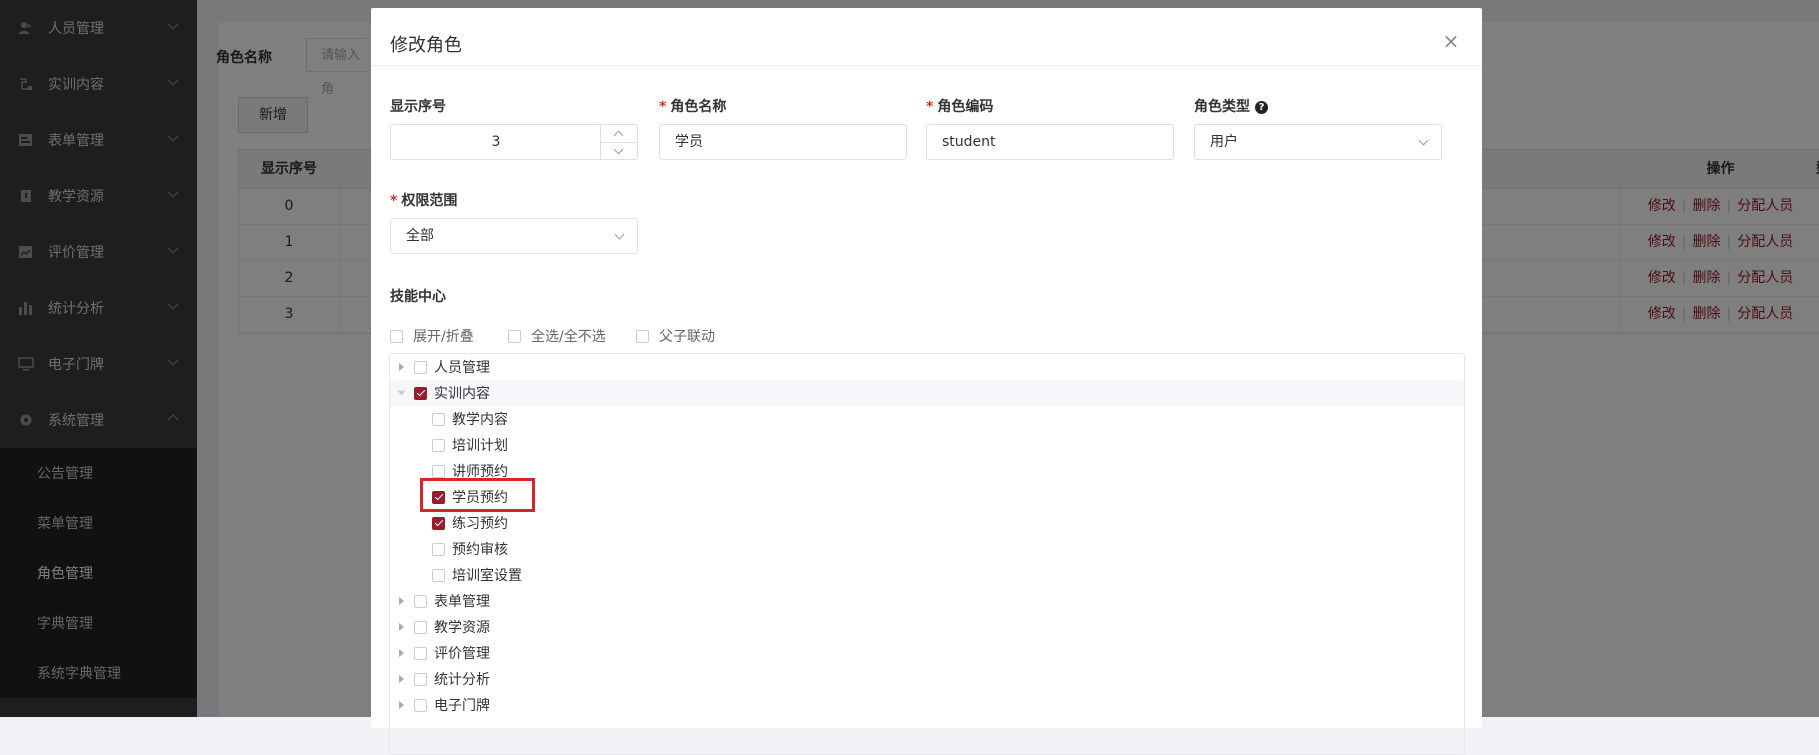 This screenshot has height=755, width=1819. I want to click on tree-node-e-doorplate: 电子门牌, so click(927, 705).